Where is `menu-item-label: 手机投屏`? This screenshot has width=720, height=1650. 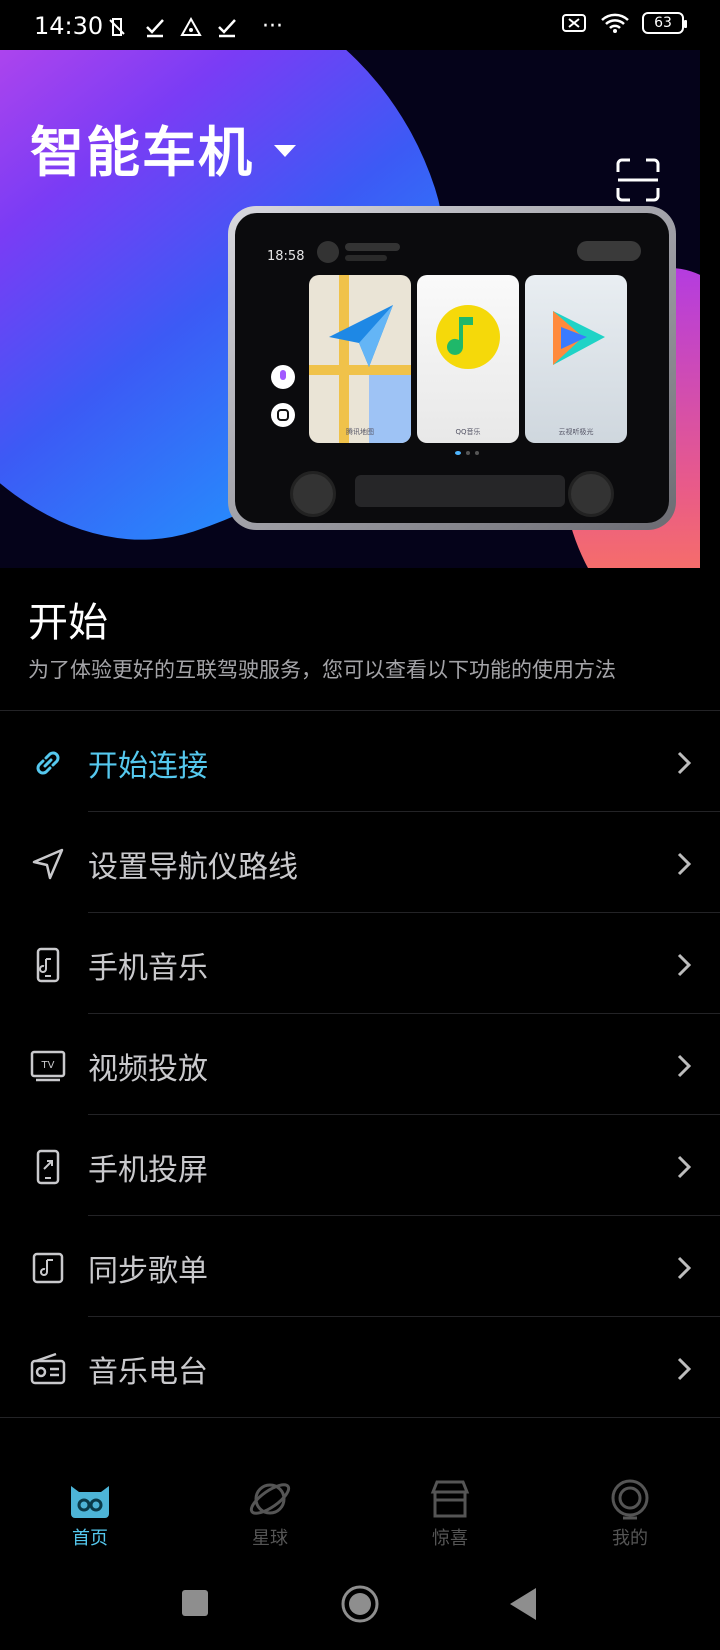 menu-item-label: 手机投屏 is located at coordinates (148, 1170).